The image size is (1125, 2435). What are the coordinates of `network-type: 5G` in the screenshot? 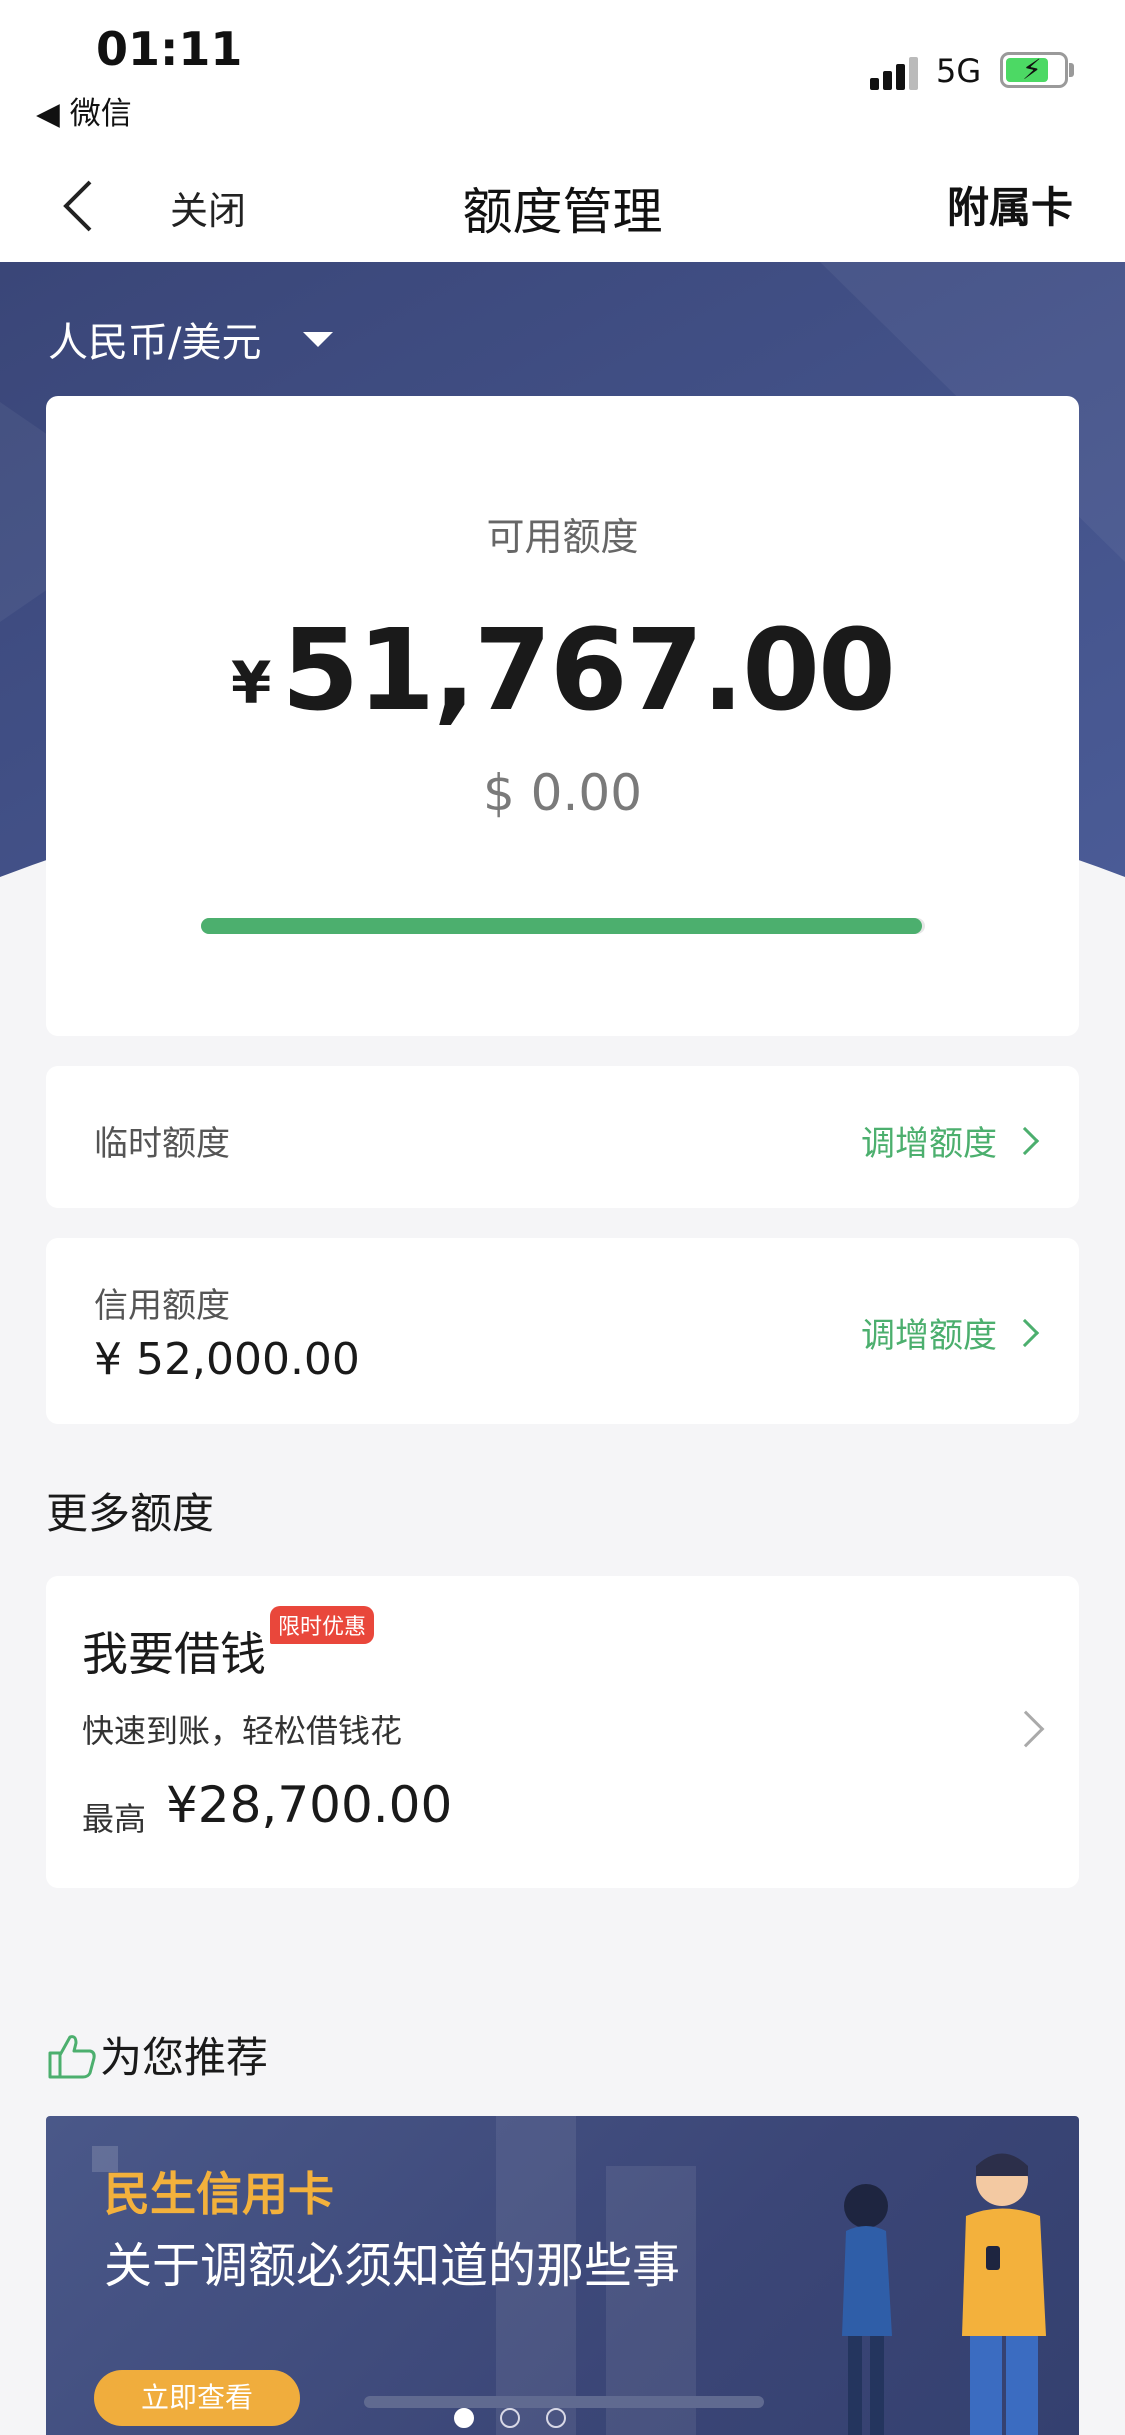 It's located at (959, 71).